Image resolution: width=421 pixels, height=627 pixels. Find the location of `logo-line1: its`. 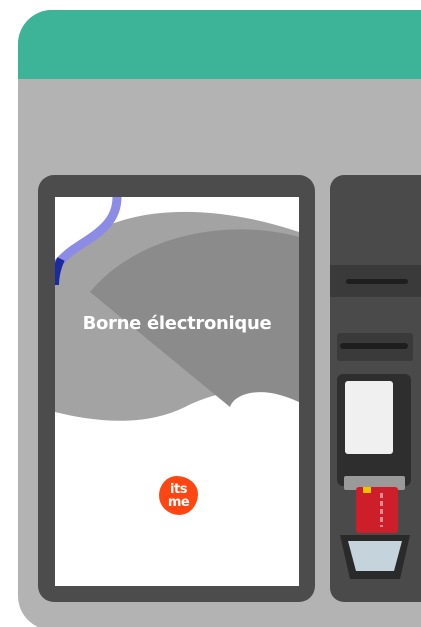

logo-line1: its is located at coordinates (178, 489).